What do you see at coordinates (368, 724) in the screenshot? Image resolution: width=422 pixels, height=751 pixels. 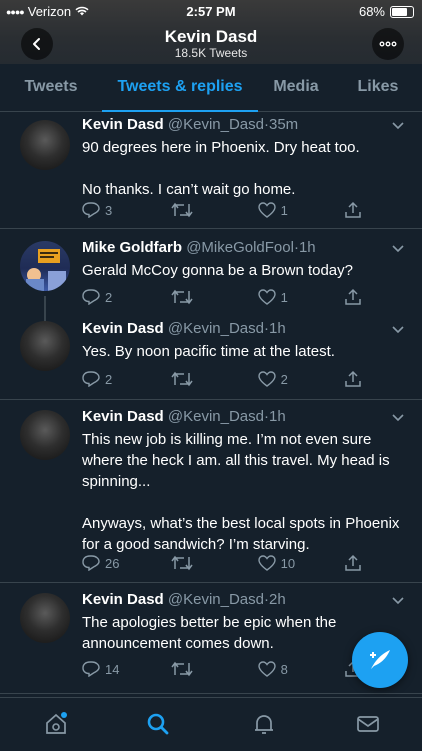 I see `messages-tab` at bounding box center [368, 724].